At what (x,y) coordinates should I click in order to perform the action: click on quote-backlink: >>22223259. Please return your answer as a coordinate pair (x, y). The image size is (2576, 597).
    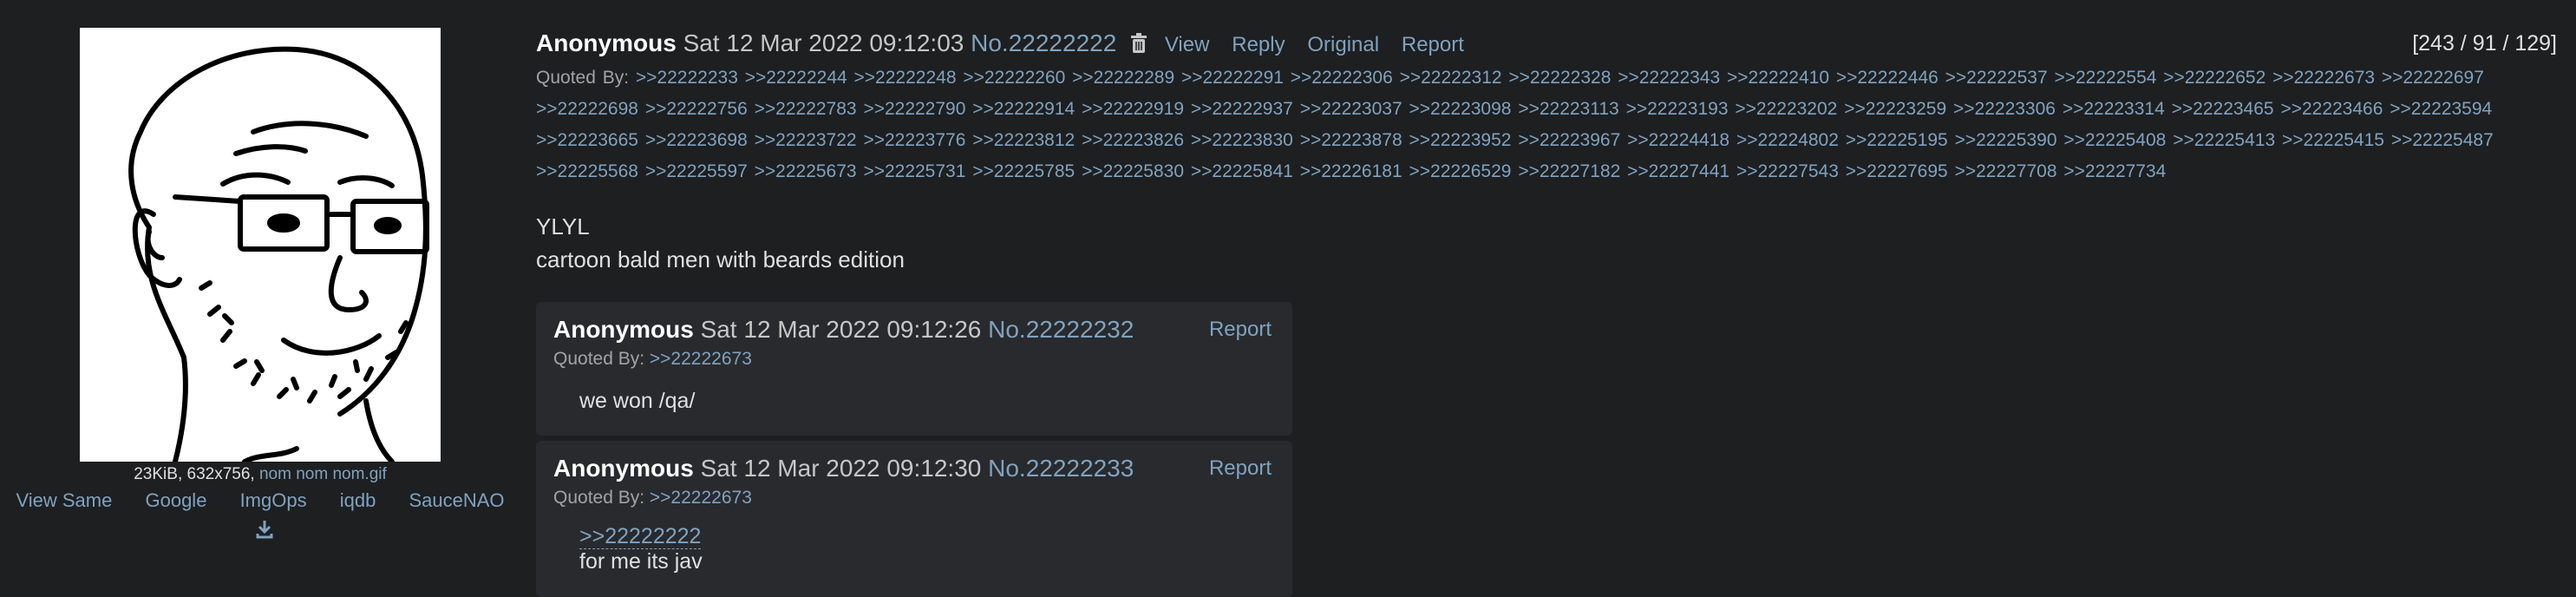
    Looking at the image, I should click on (1895, 109).